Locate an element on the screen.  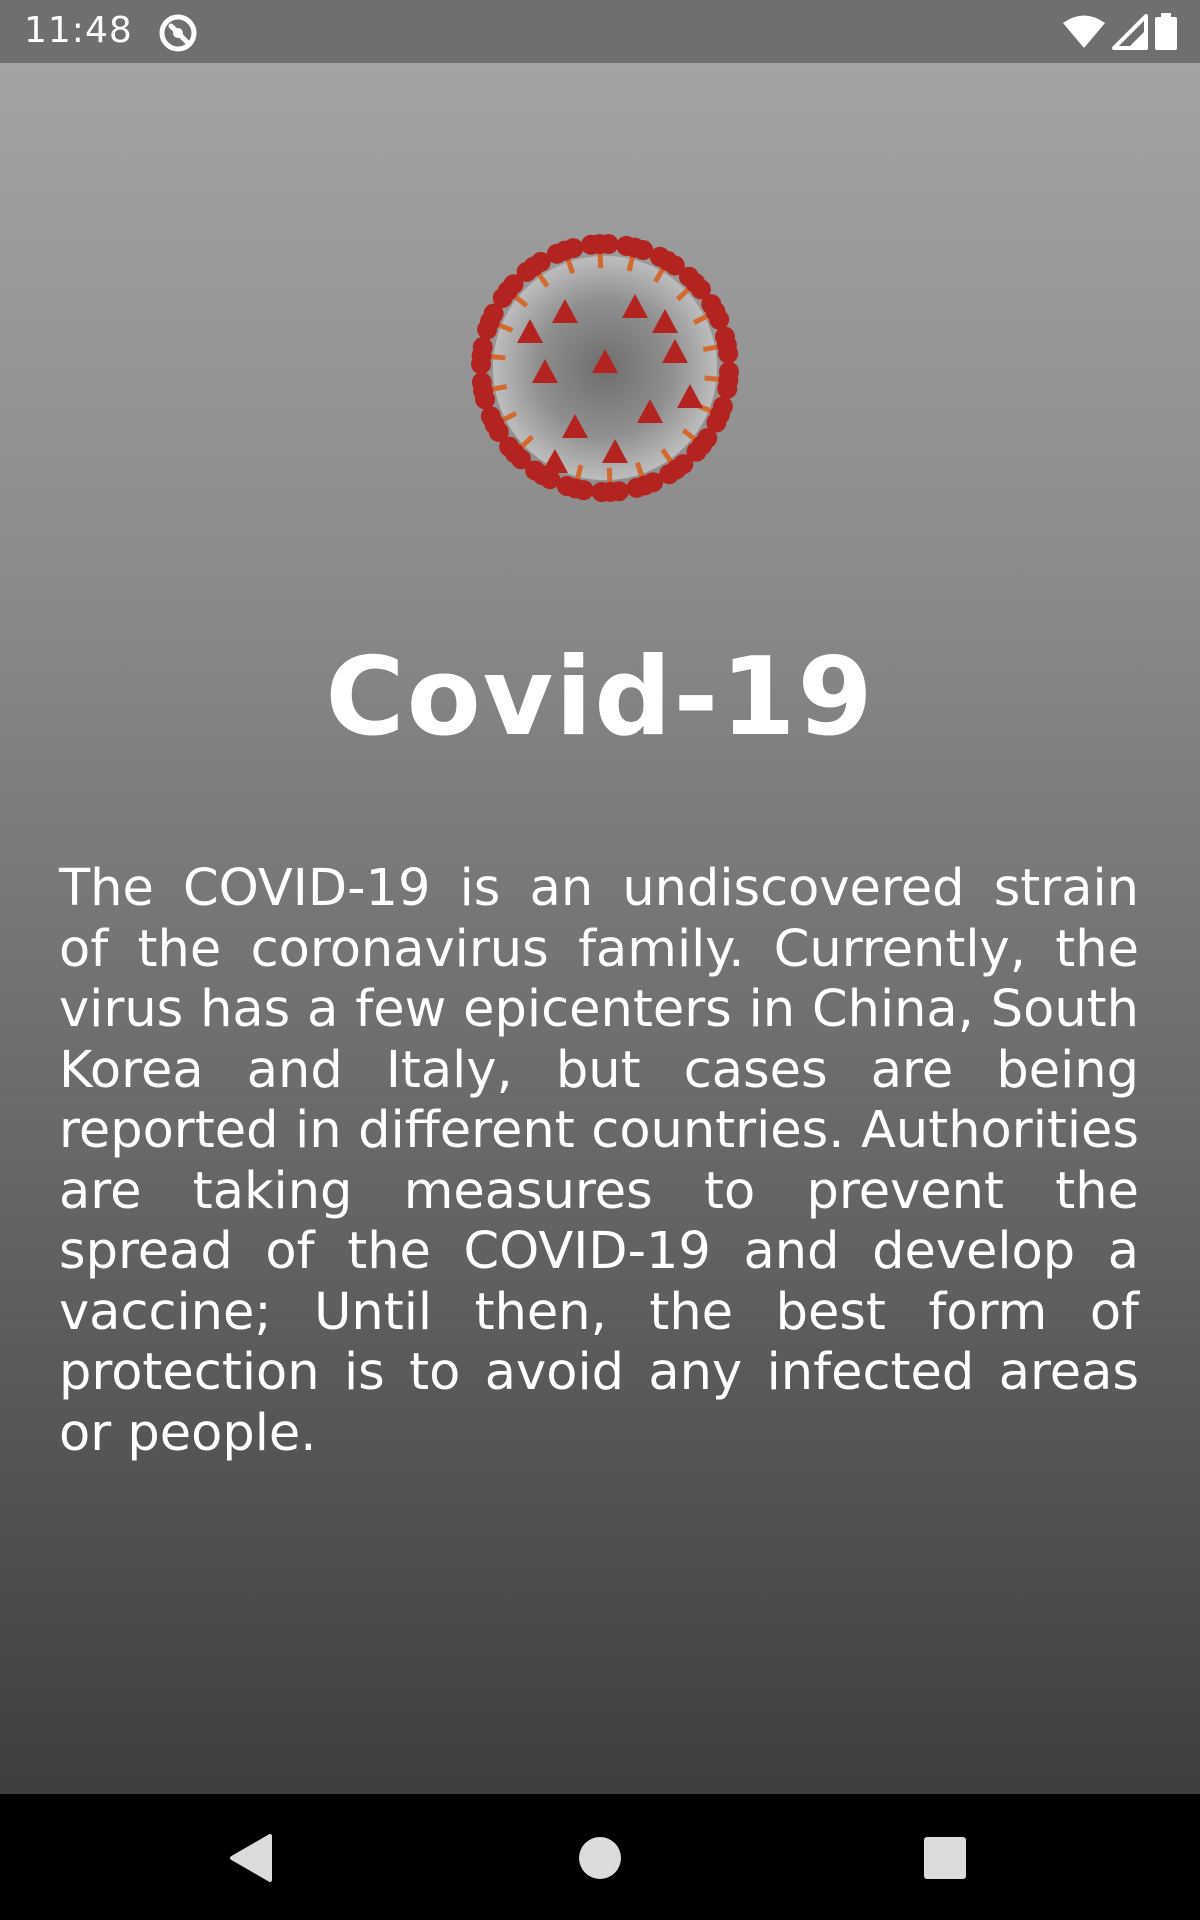
back-icon is located at coordinates (251, 1858).